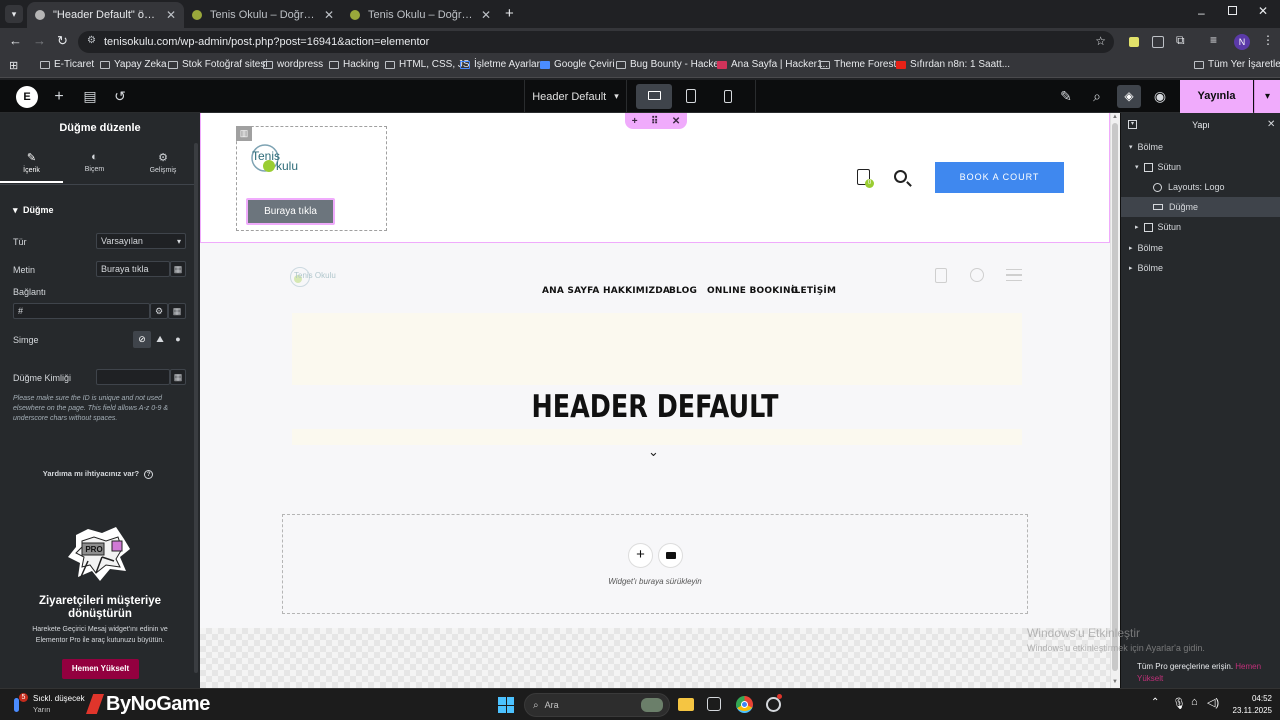  What do you see at coordinates (1189, 187) in the screenshot?
I see `nav-logo-widget: Layouts: Logo` at bounding box center [1189, 187].